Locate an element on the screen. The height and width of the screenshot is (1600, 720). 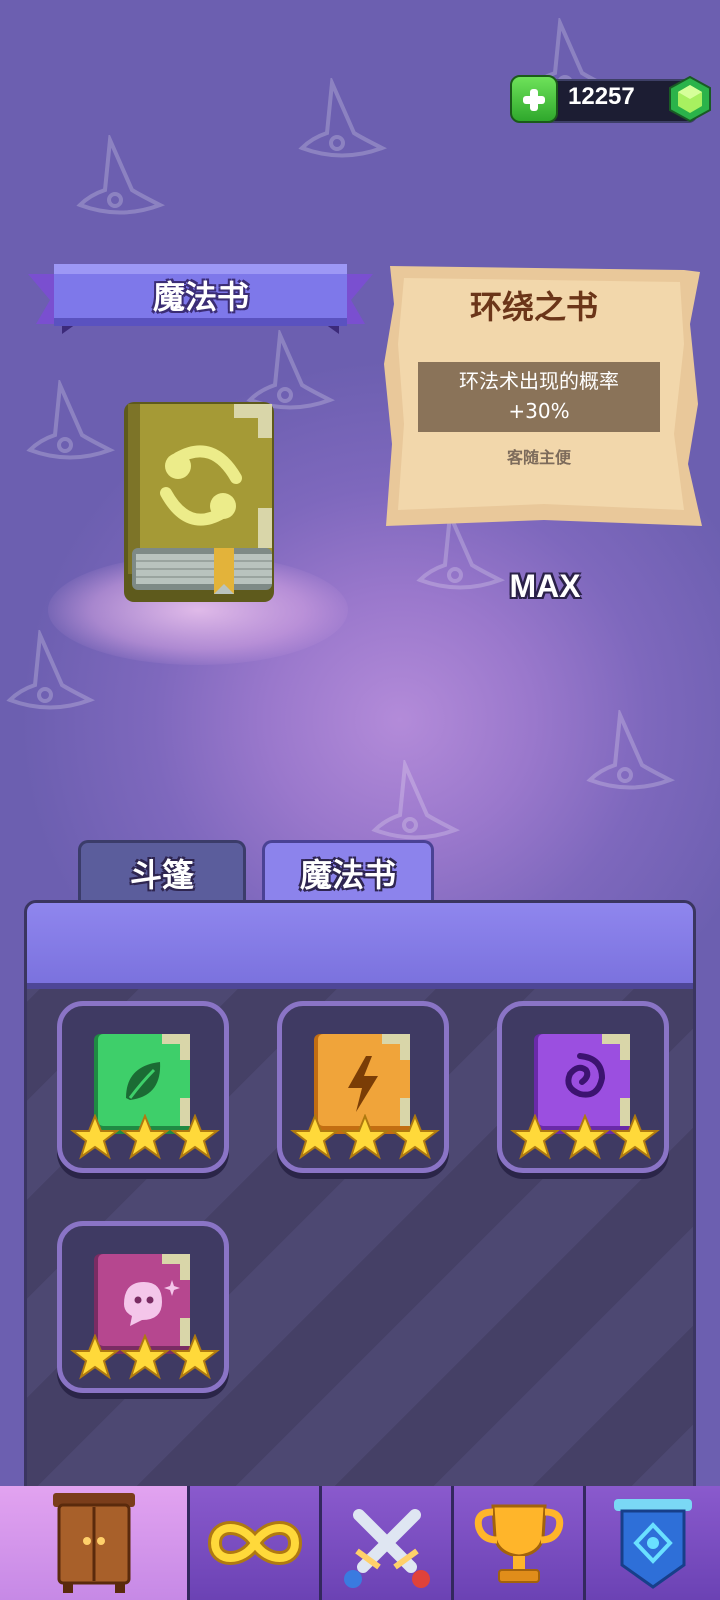
nav-wardrobe is located at coordinates (95, 1543).